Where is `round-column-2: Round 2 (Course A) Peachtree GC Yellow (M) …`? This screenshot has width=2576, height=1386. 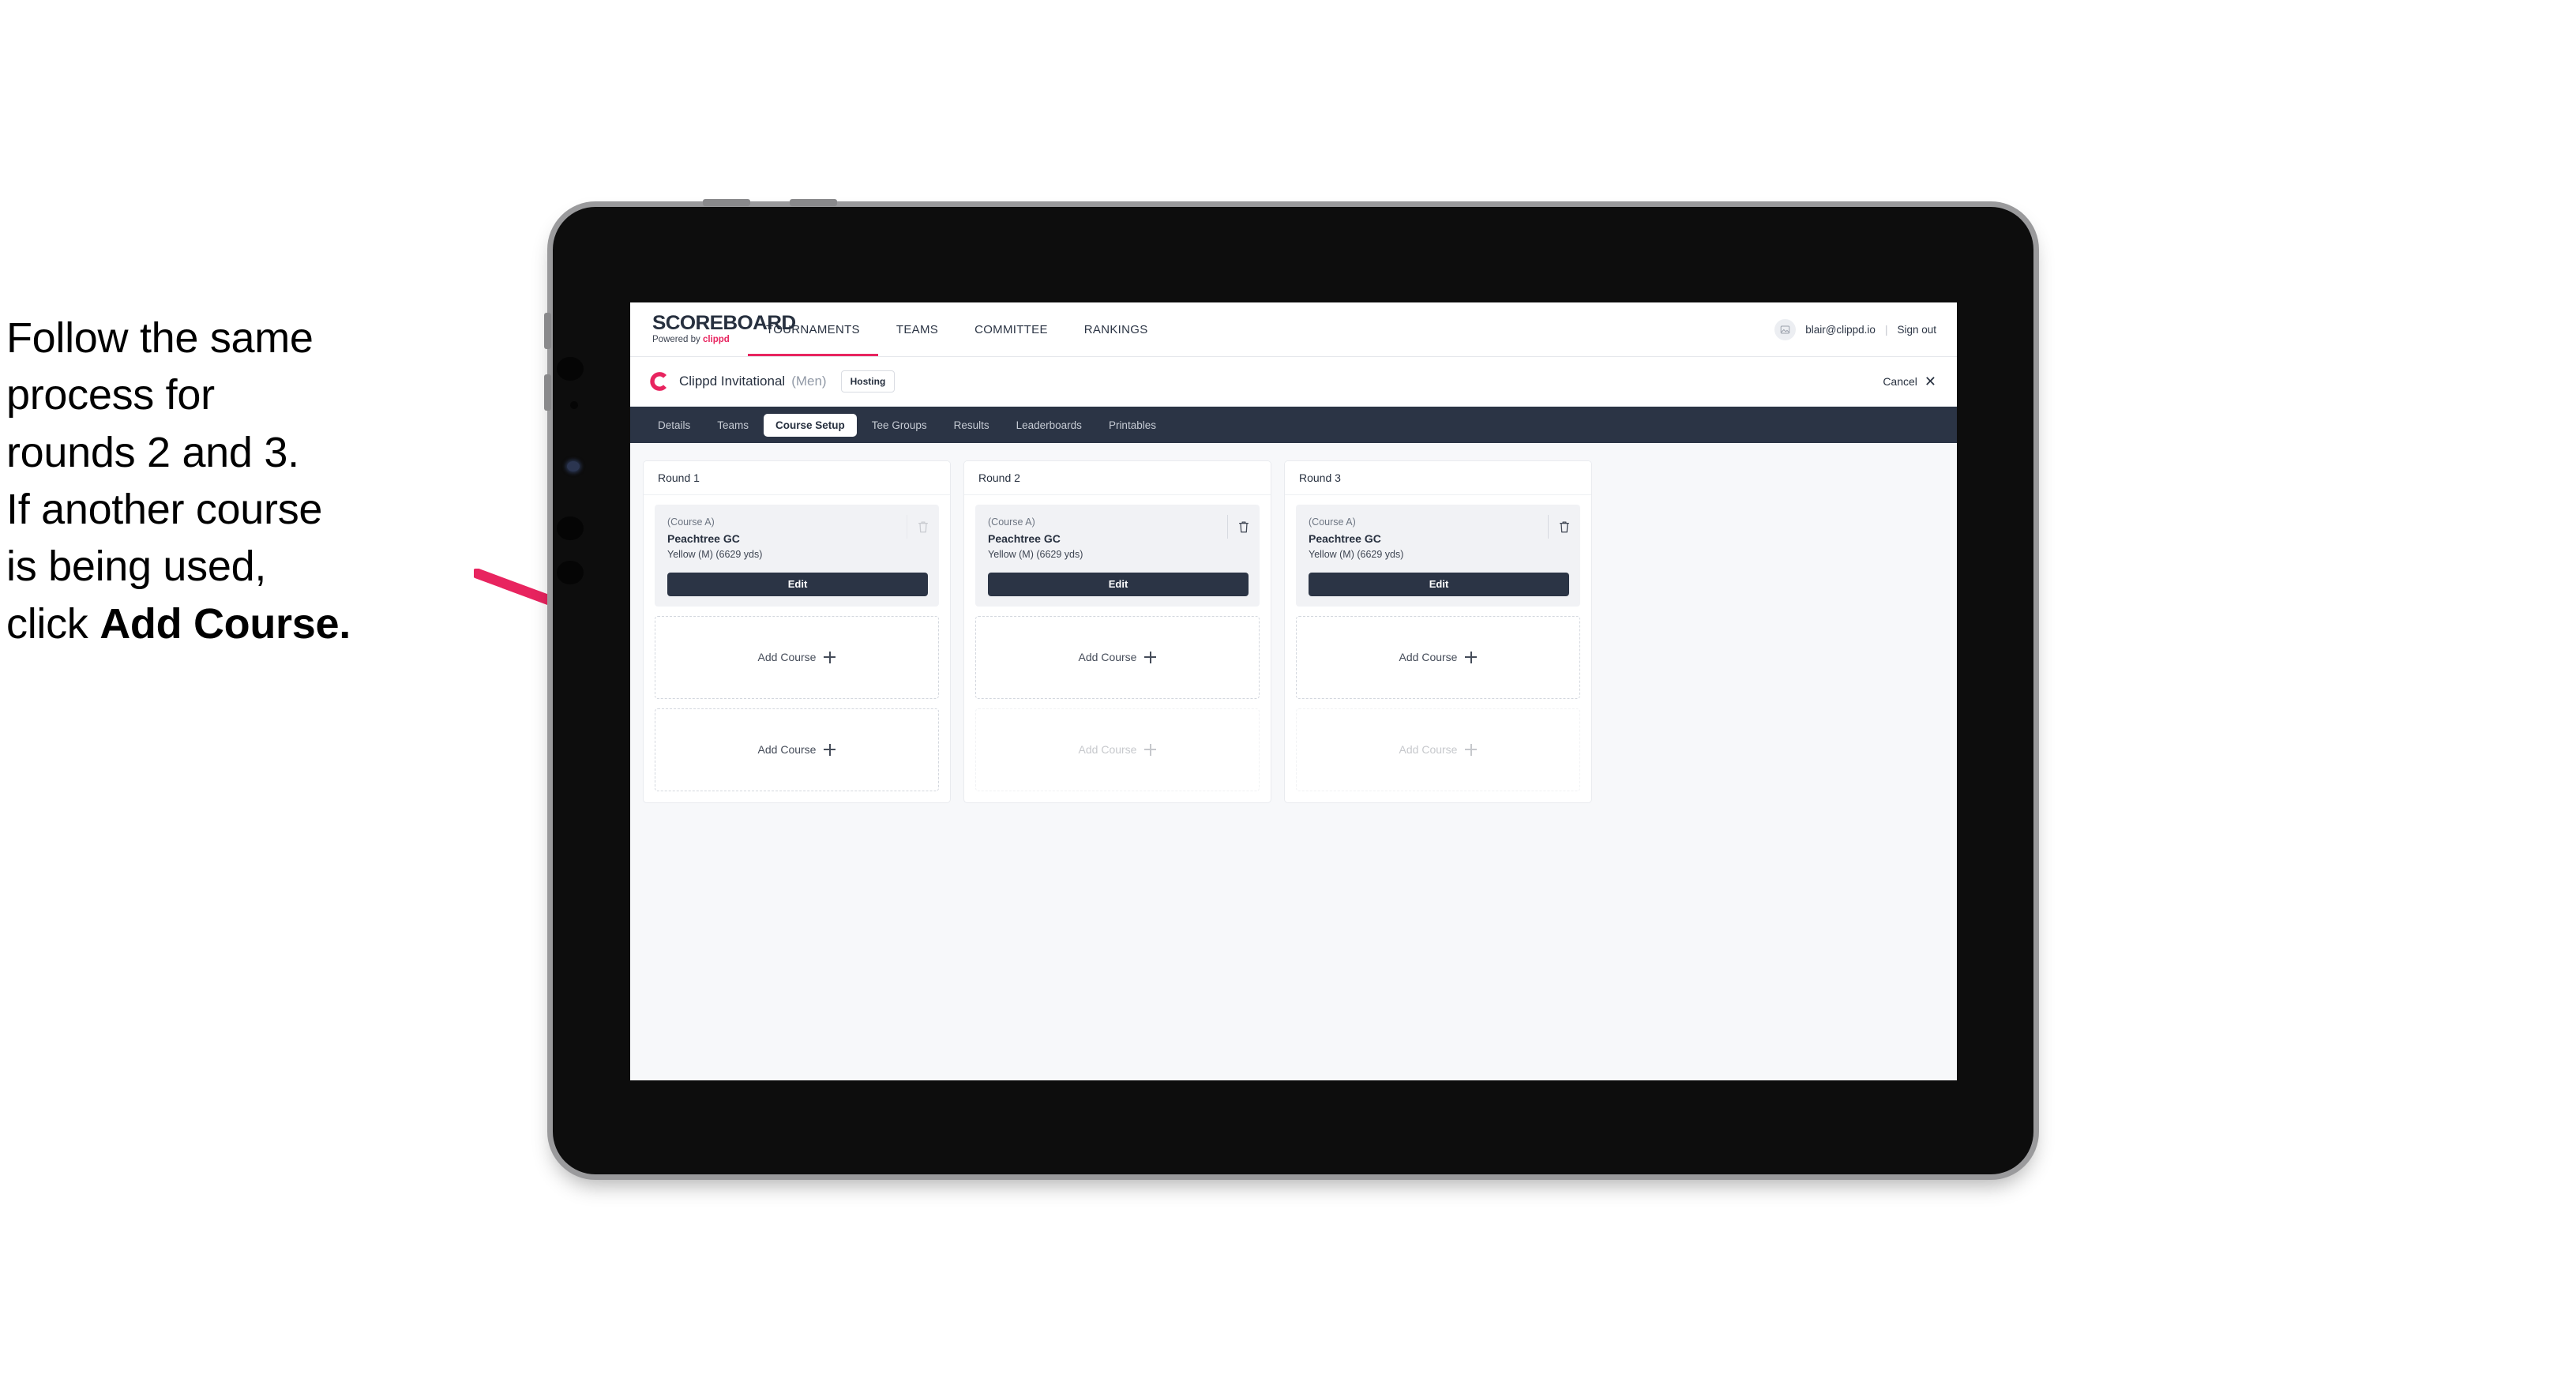
round-column-2: Round 2 (Course A) Peachtree GC Yellow (M) … is located at coordinates (1117, 631).